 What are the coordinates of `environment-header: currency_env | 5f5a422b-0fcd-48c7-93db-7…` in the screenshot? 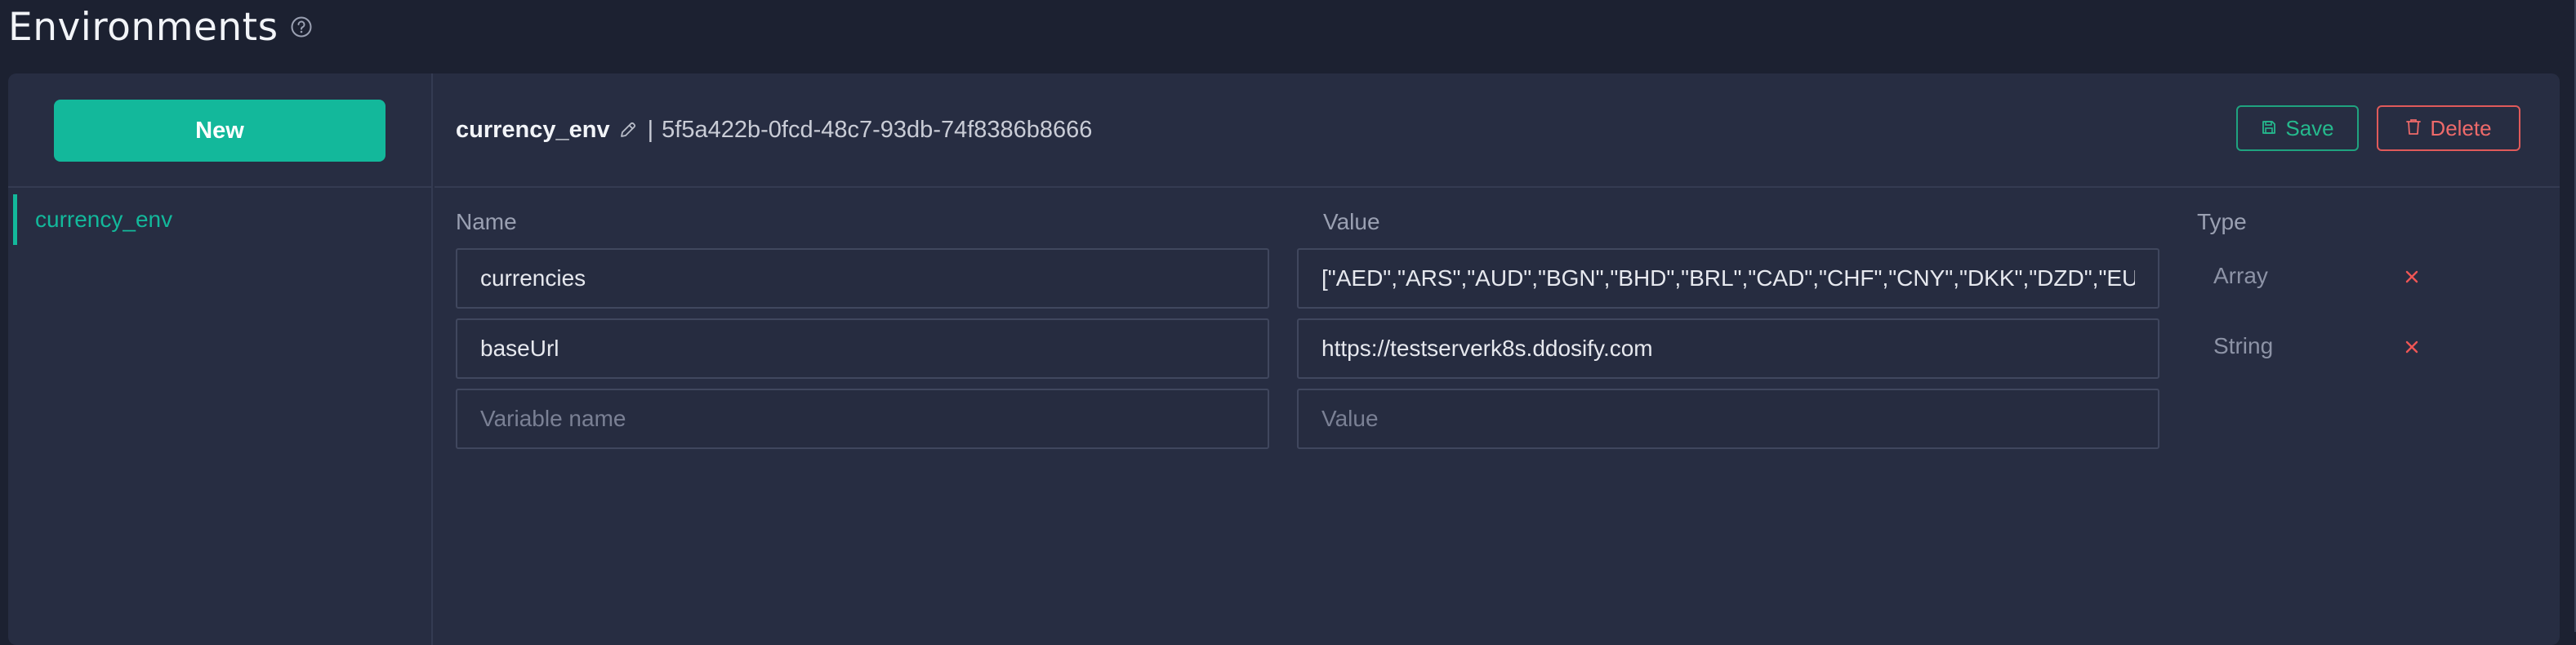 It's located at (1497, 130).